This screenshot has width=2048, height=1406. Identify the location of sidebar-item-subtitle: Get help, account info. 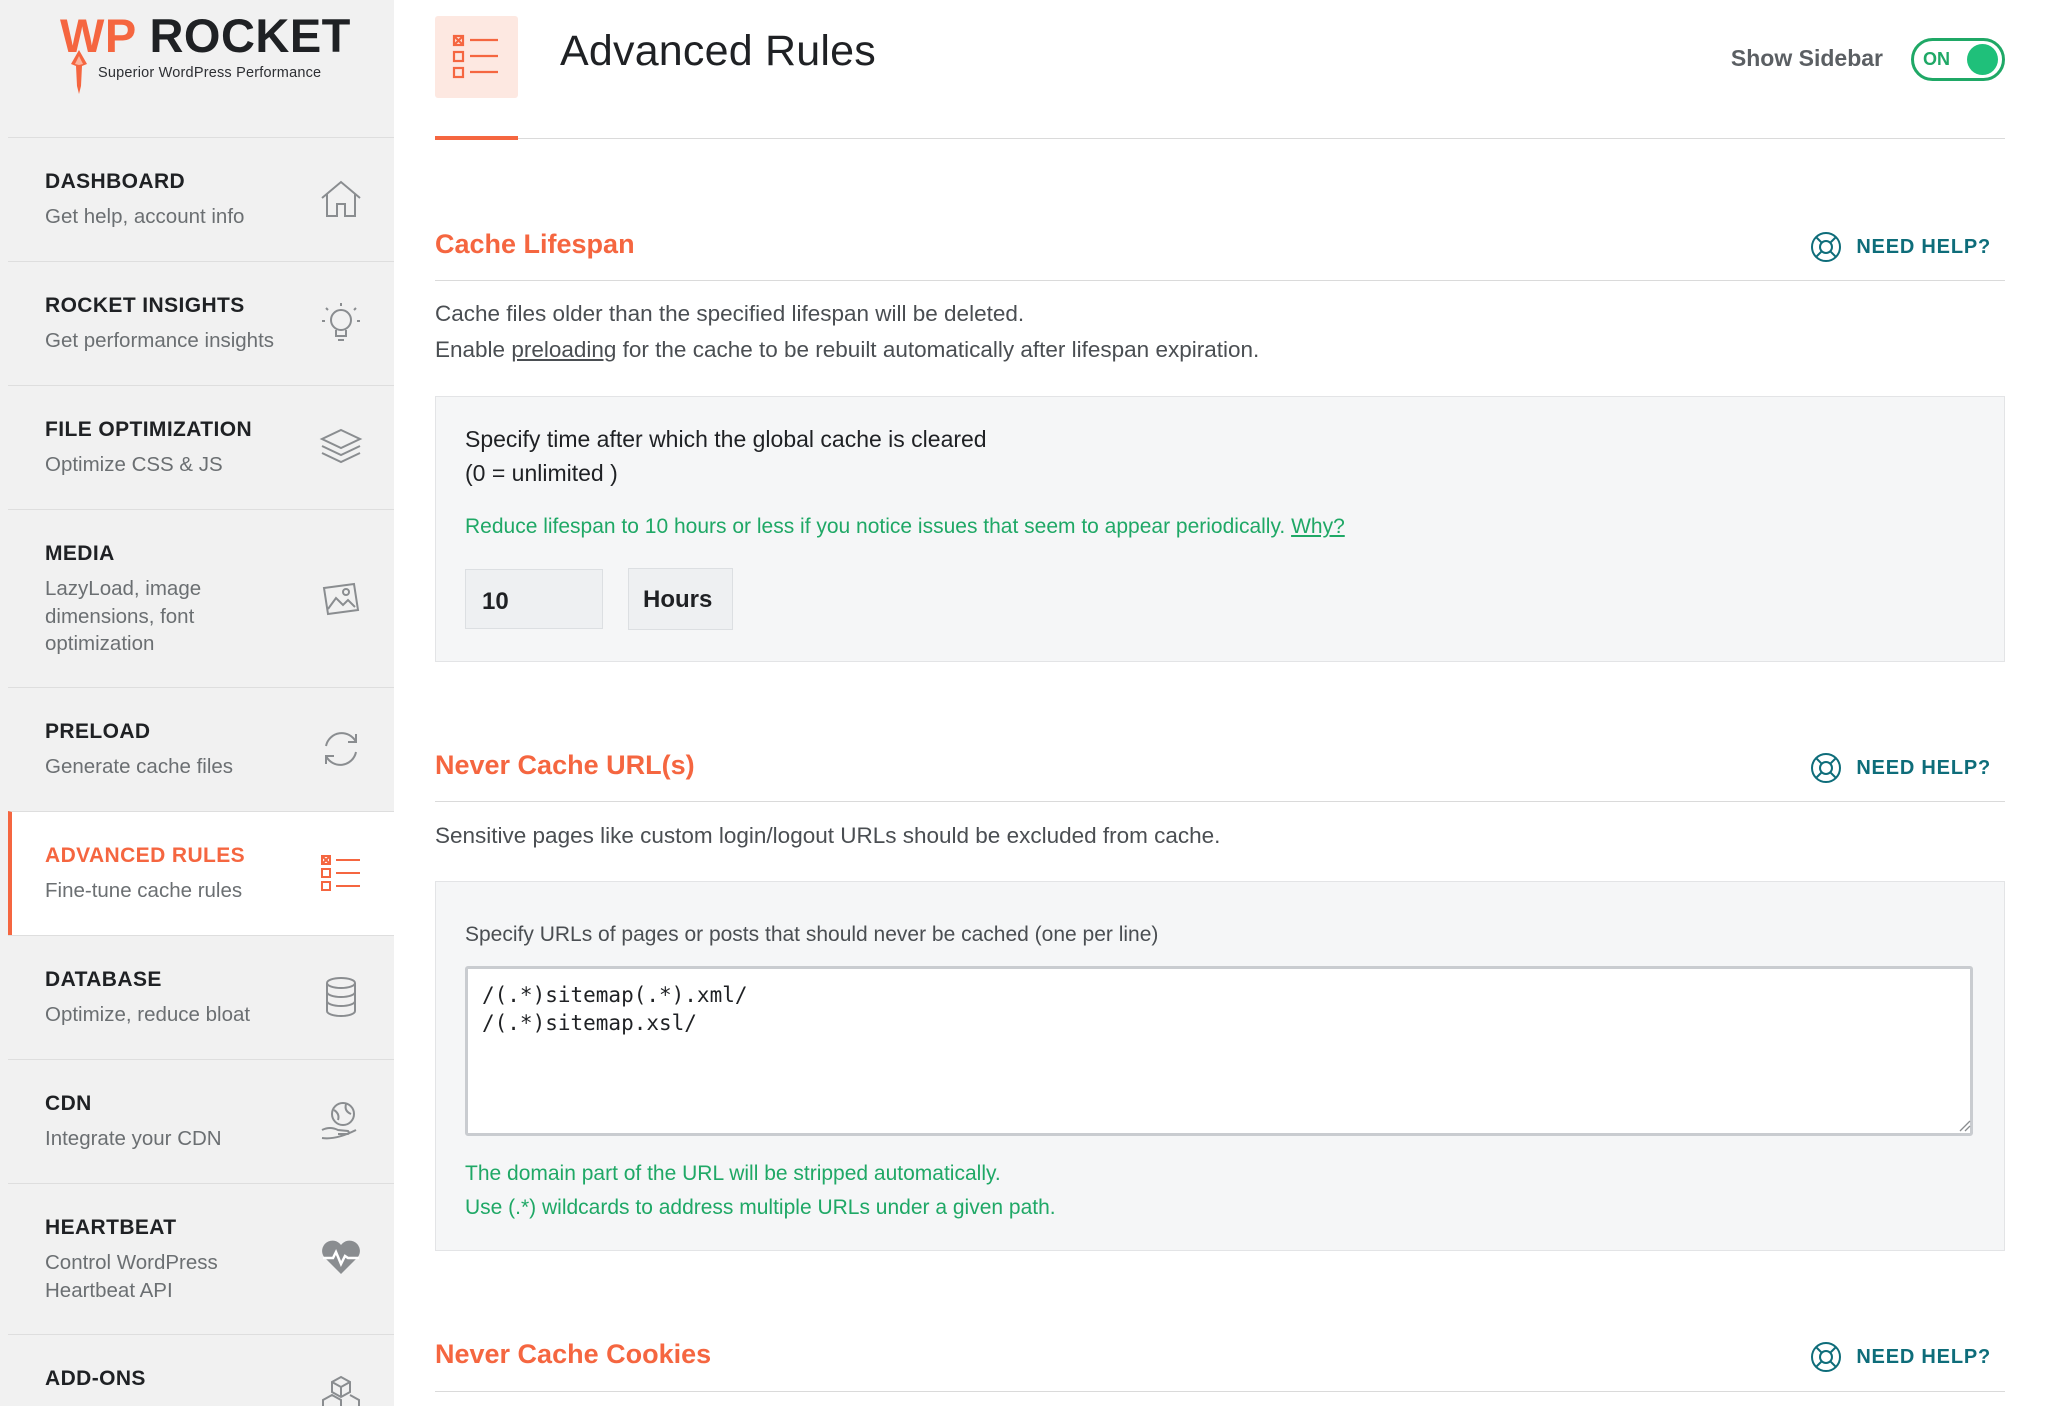
(145, 216).